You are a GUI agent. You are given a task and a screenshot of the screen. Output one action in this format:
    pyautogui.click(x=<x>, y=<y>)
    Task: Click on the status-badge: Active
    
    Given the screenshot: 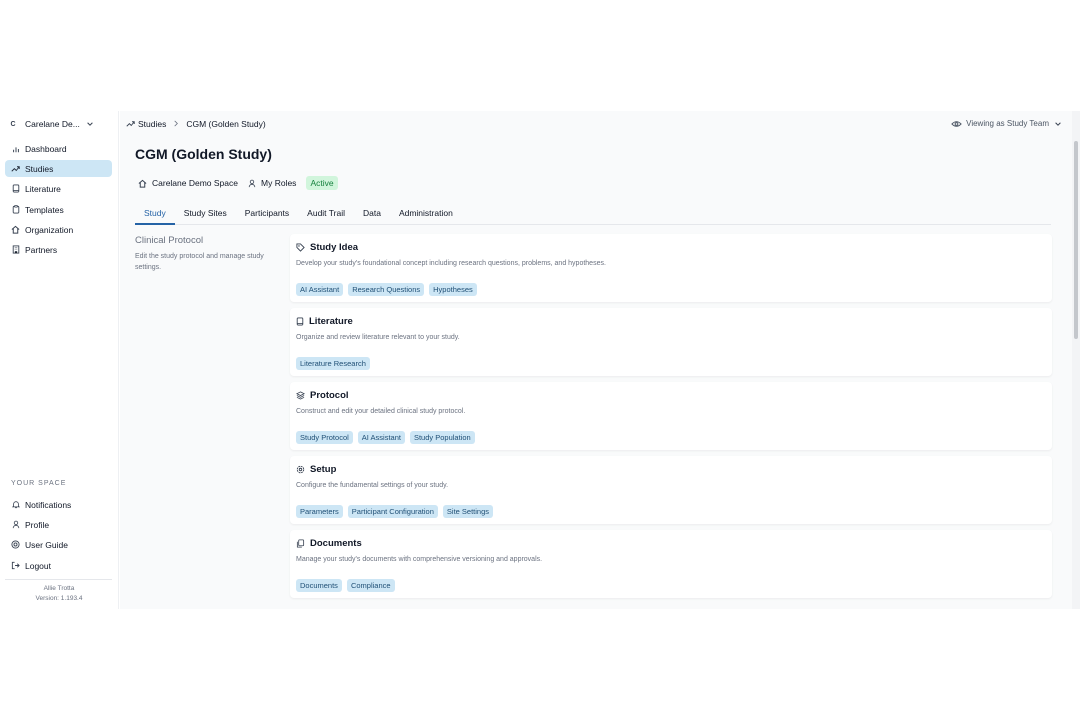 What is the action you would take?
    pyautogui.click(x=322, y=183)
    